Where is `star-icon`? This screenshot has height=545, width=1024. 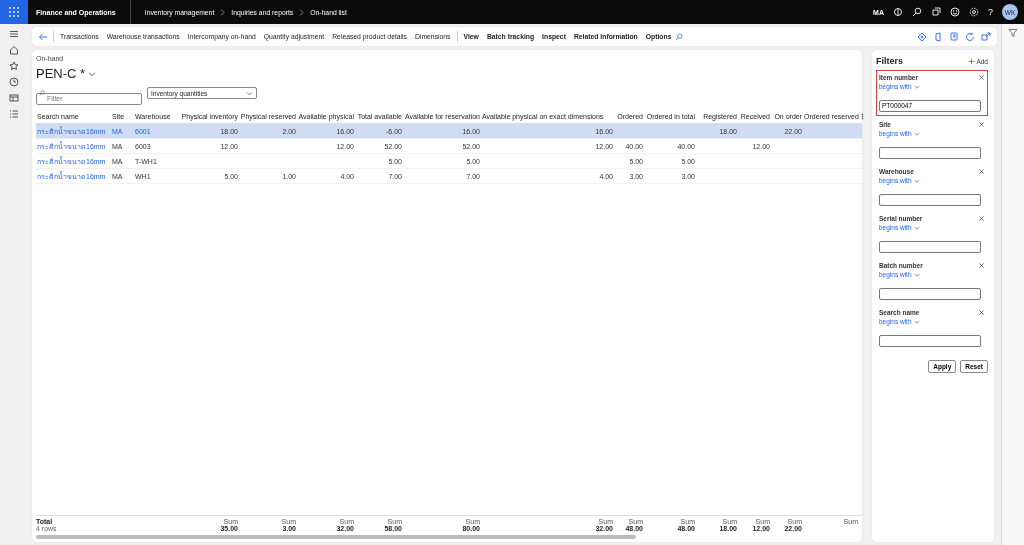 star-icon is located at coordinates (14, 66).